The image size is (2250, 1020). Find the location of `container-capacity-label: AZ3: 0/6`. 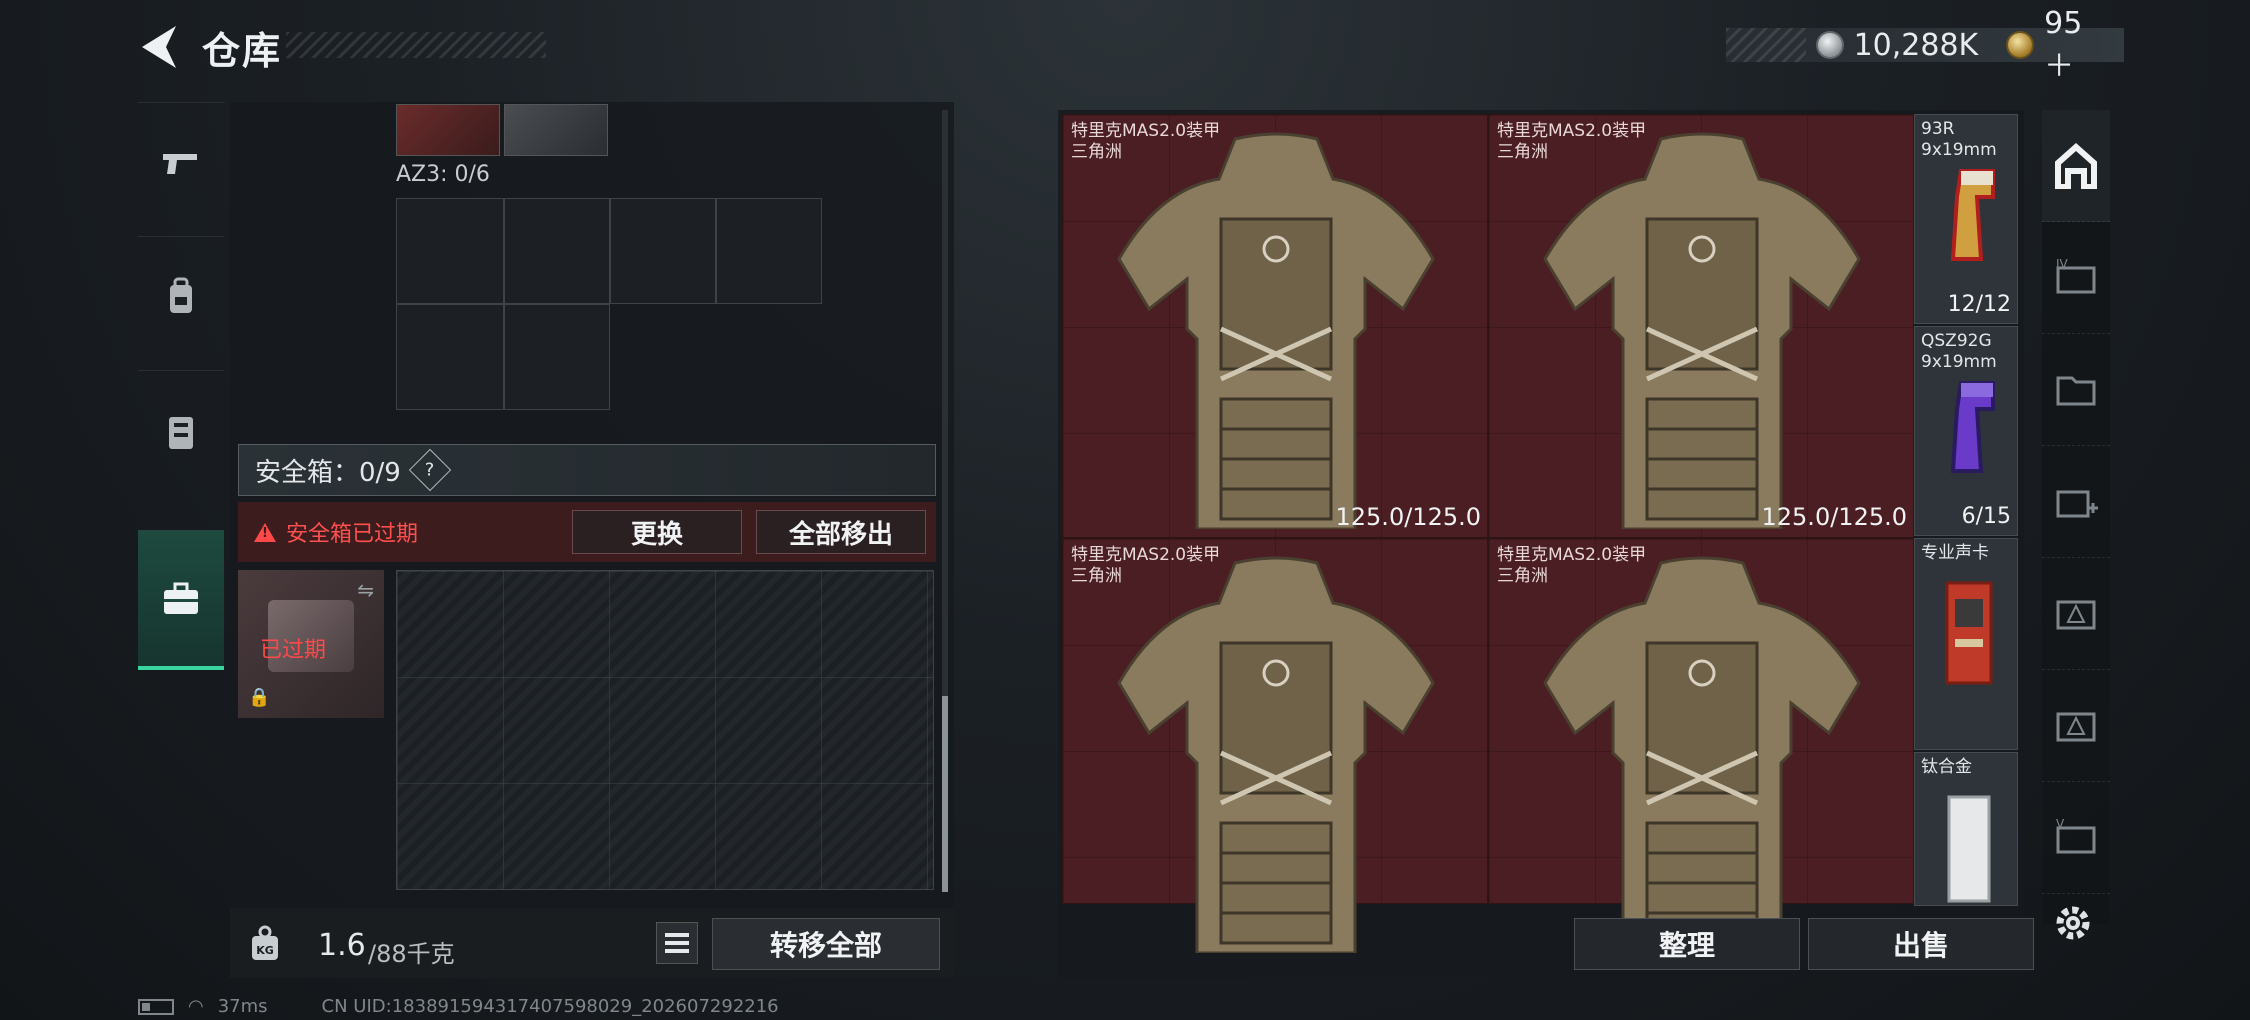

container-capacity-label: AZ3: 0/6 is located at coordinates (443, 174).